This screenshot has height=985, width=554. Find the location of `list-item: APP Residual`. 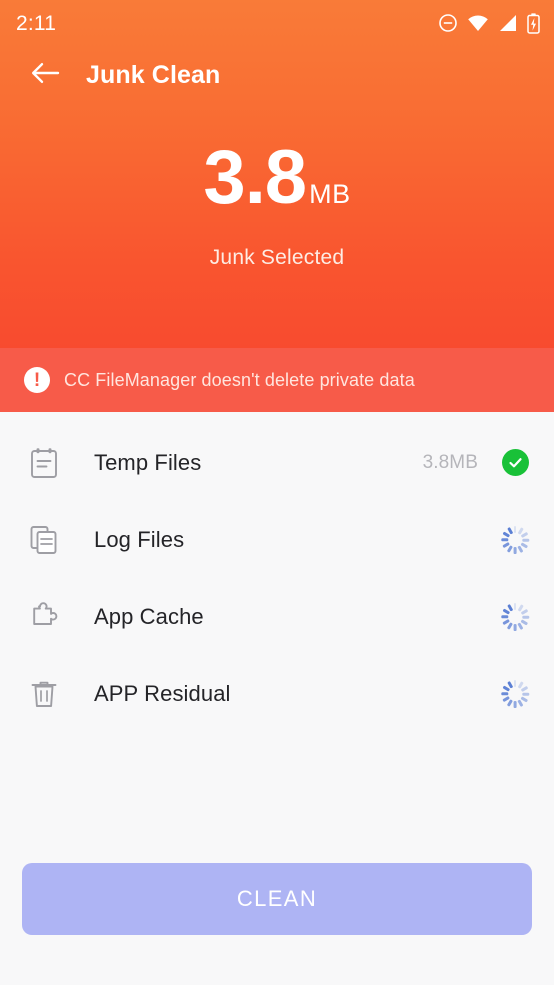

list-item: APP Residual is located at coordinates (277, 693).